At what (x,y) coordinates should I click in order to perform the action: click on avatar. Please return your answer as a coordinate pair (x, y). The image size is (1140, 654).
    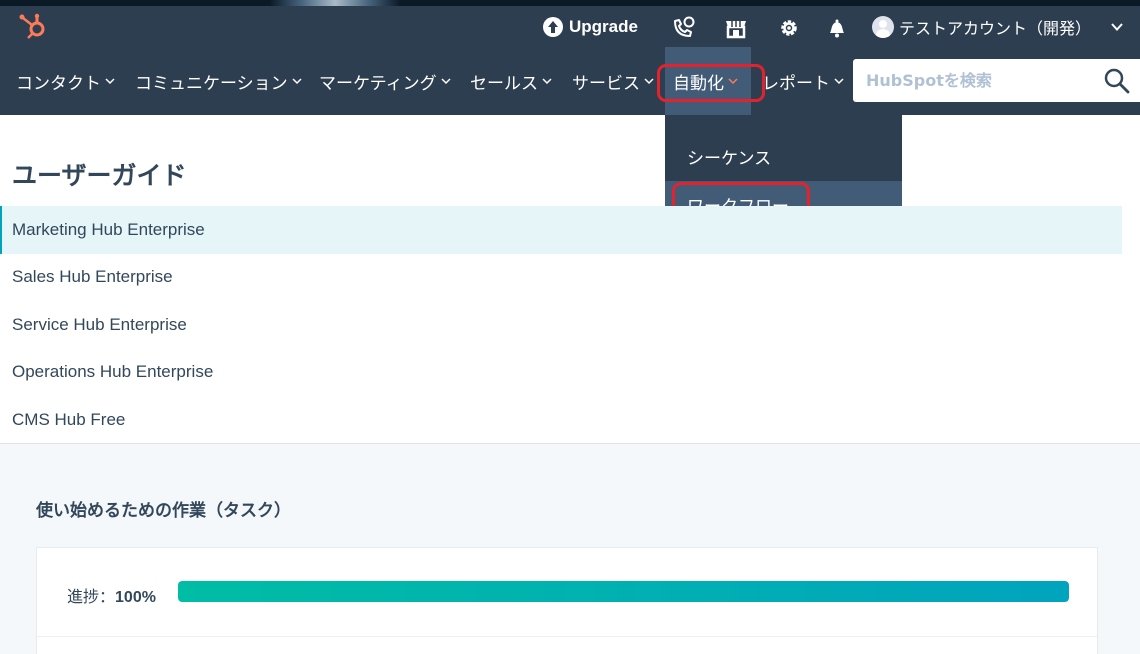
    Looking at the image, I should click on (883, 27).